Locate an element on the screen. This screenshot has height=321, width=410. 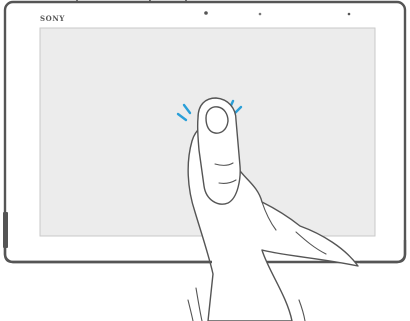
sensor-dot-right is located at coordinates (349, 14).